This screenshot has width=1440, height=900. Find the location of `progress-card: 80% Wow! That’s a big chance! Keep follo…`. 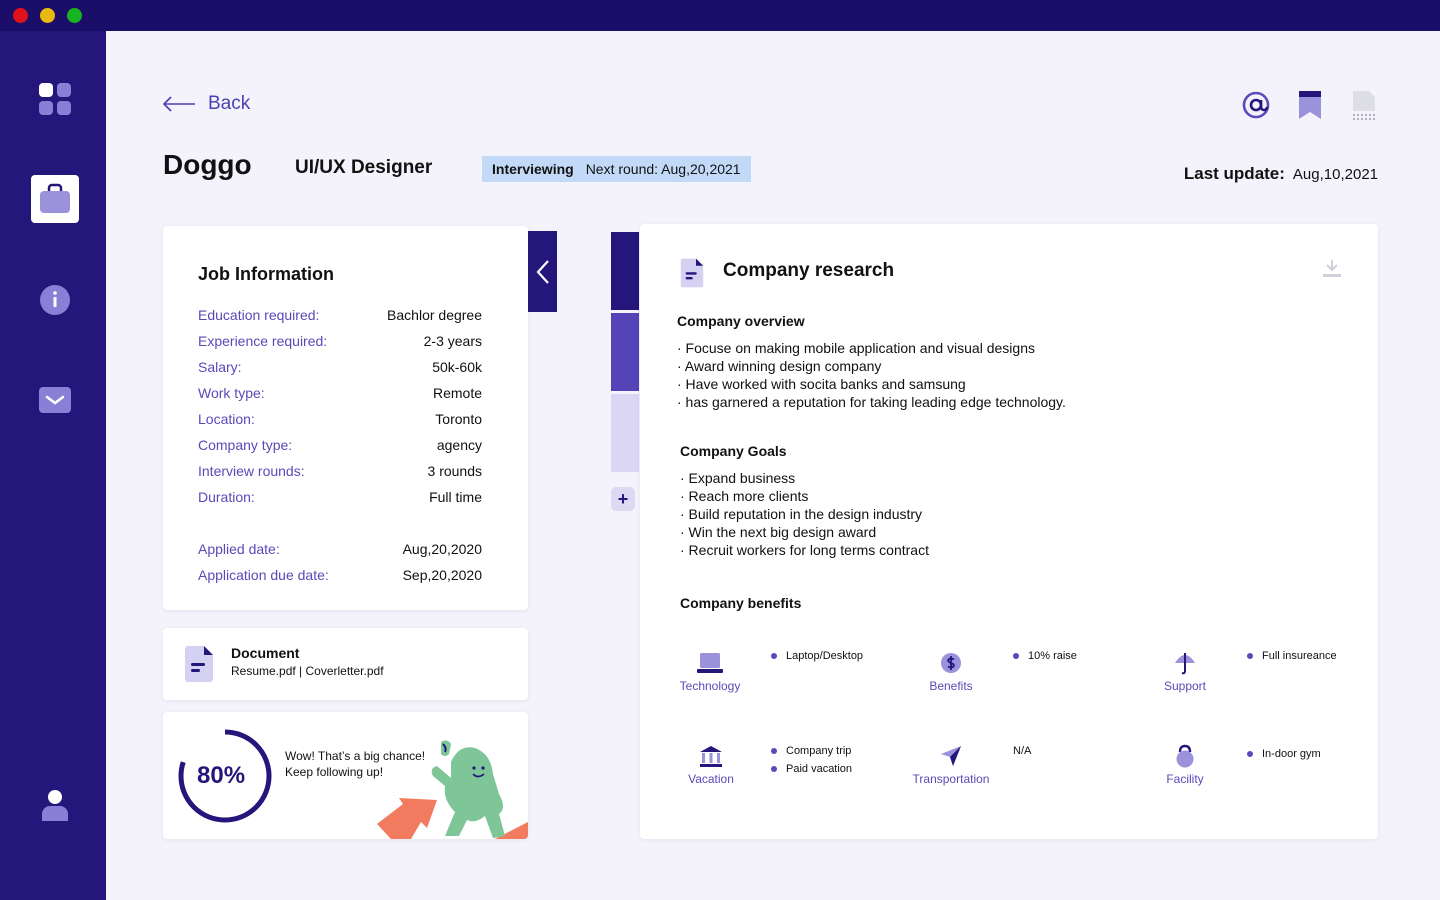

progress-card: 80% Wow! That’s a big chance! Keep follo… is located at coordinates (345, 775).